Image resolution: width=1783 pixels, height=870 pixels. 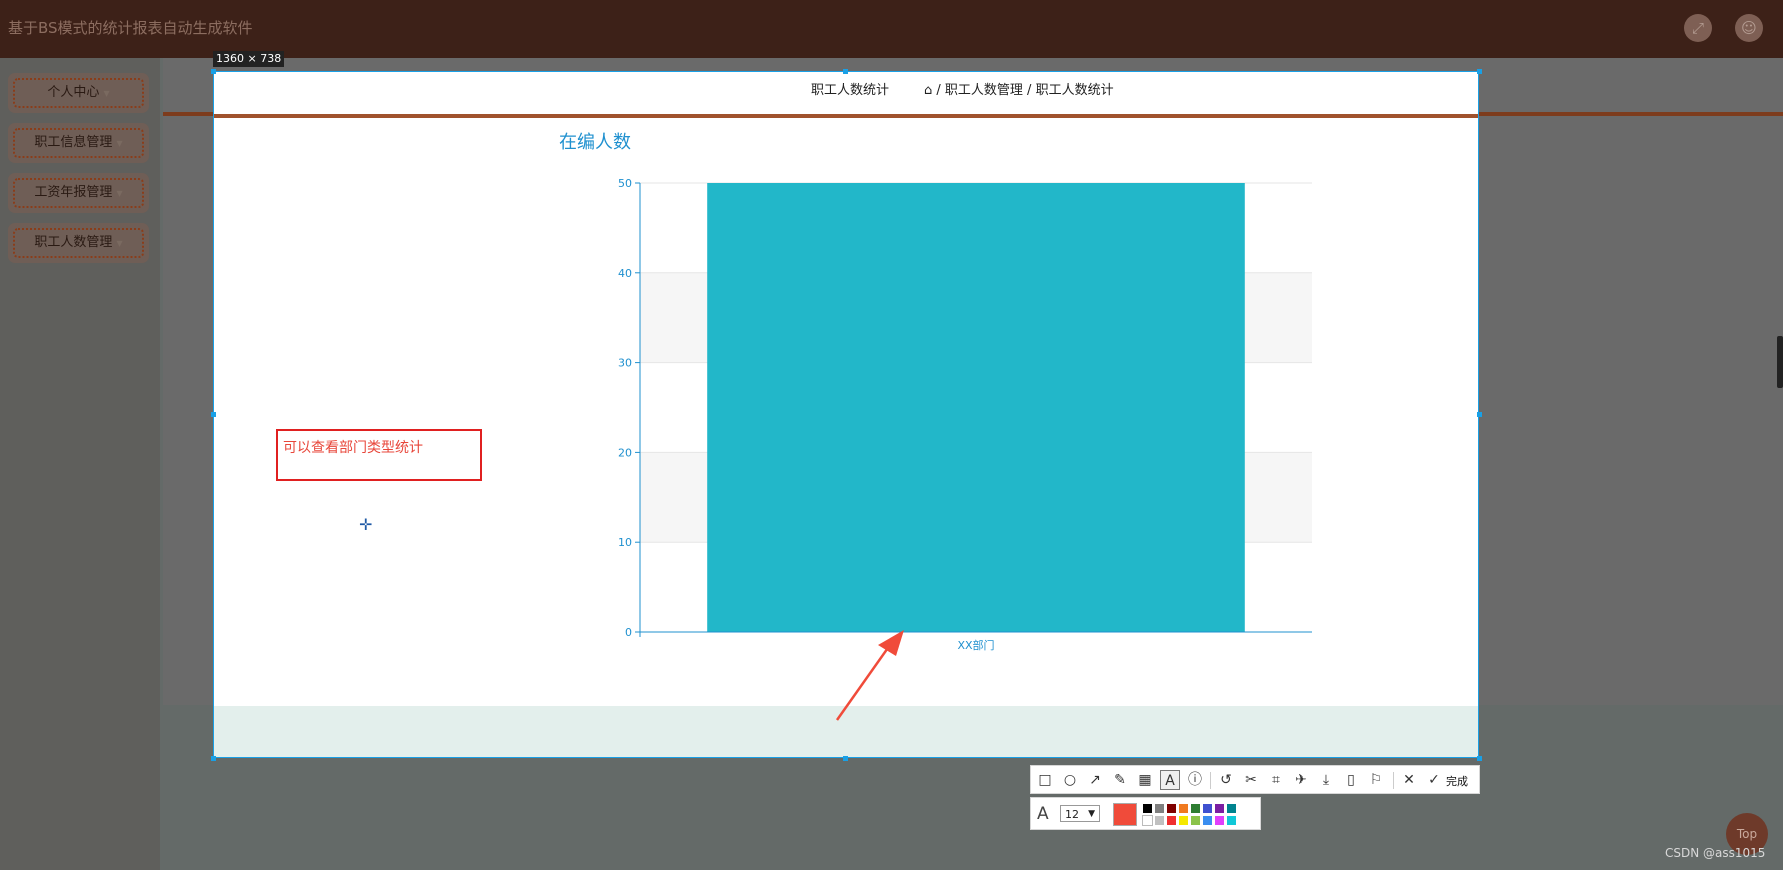 What do you see at coordinates (73, 142) in the screenshot?
I see `sidebar-item-label: 职工信息管理` at bounding box center [73, 142].